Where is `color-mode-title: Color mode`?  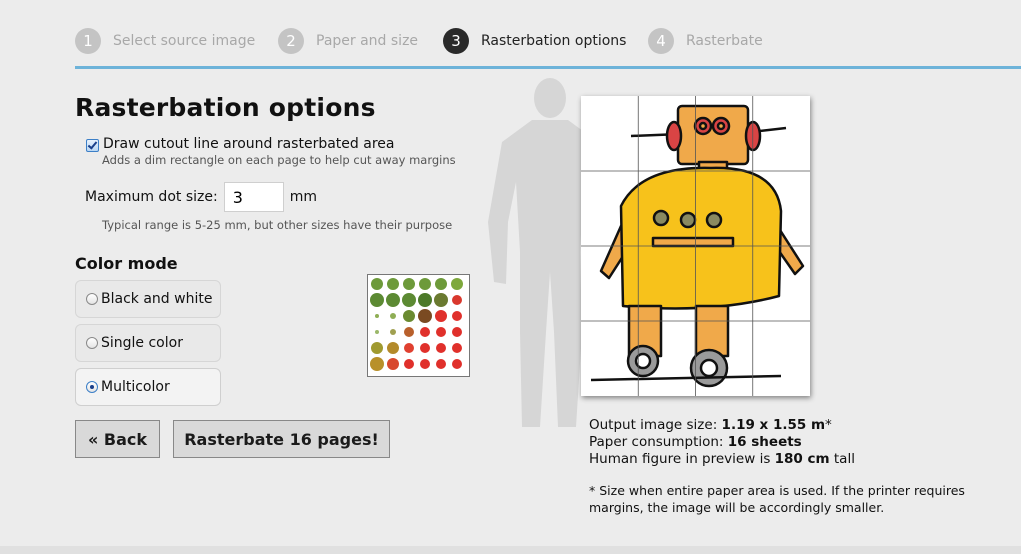
color-mode-title: Color mode is located at coordinates (126, 263).